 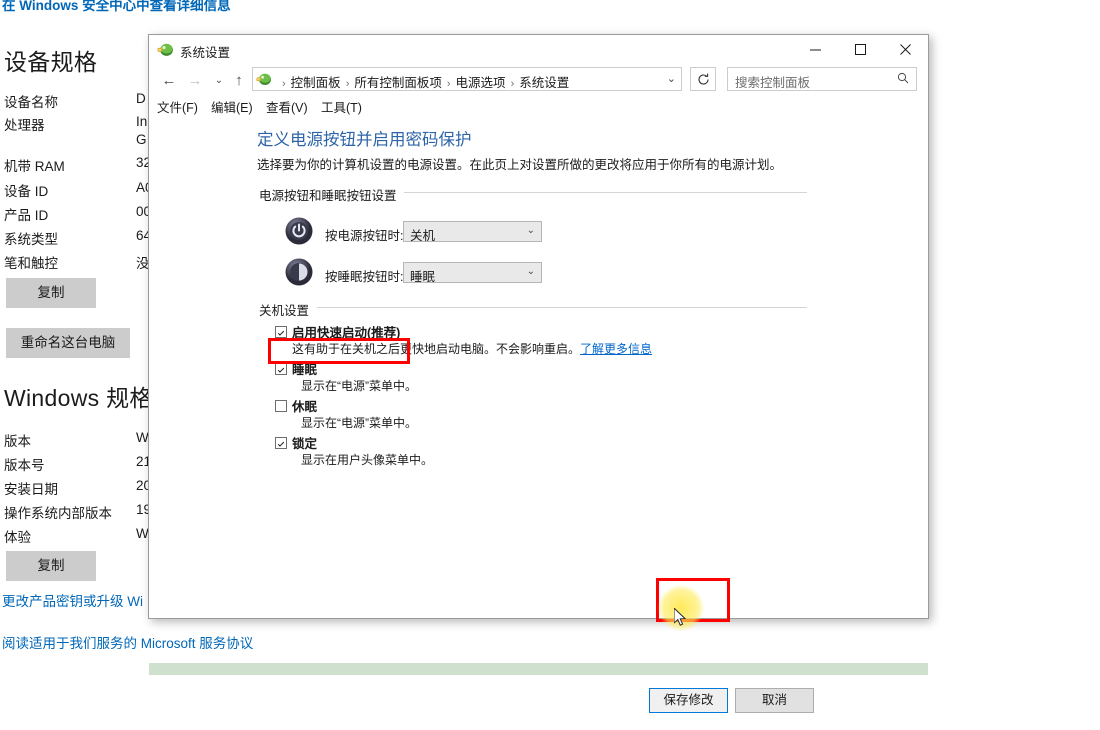 I want to click on forward-button: →, so click(x=195, y=80).